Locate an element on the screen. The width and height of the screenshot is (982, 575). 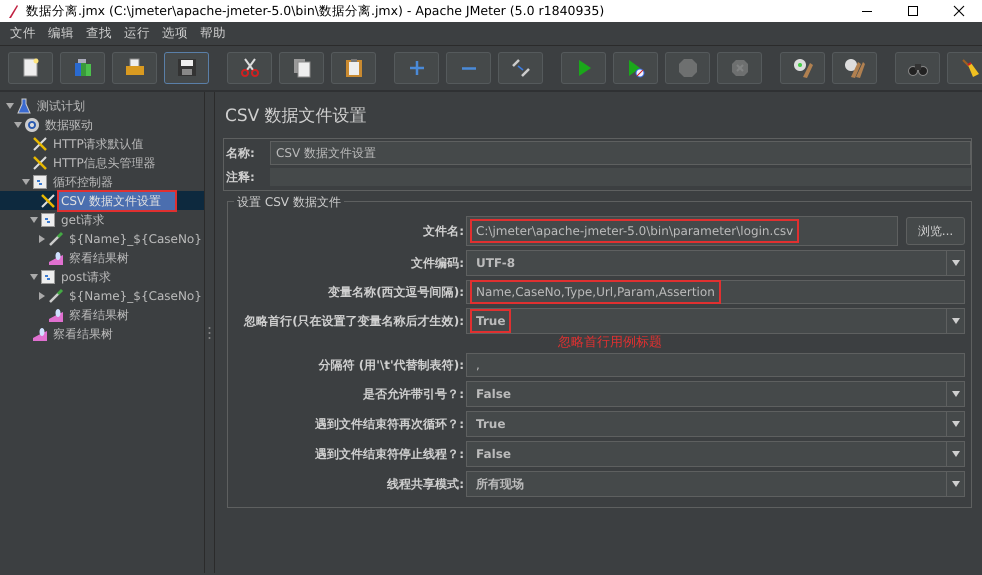
input-field: , is located at coordinates (715, 364).